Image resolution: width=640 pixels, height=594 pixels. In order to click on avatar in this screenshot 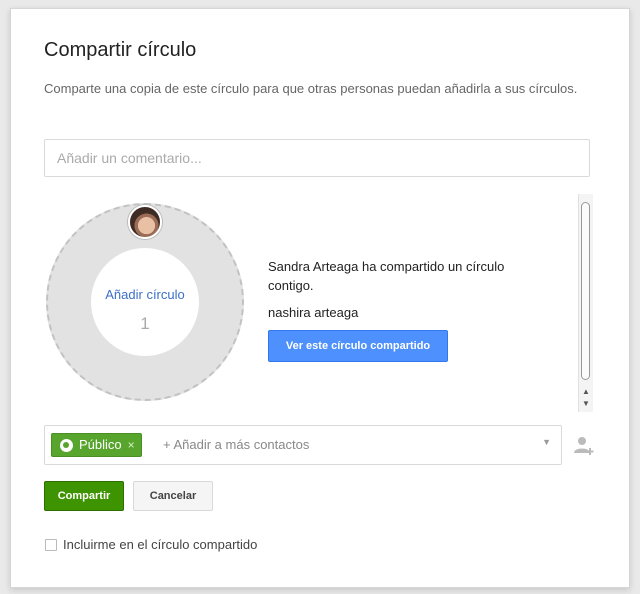, I will do `click(145, 222)`.